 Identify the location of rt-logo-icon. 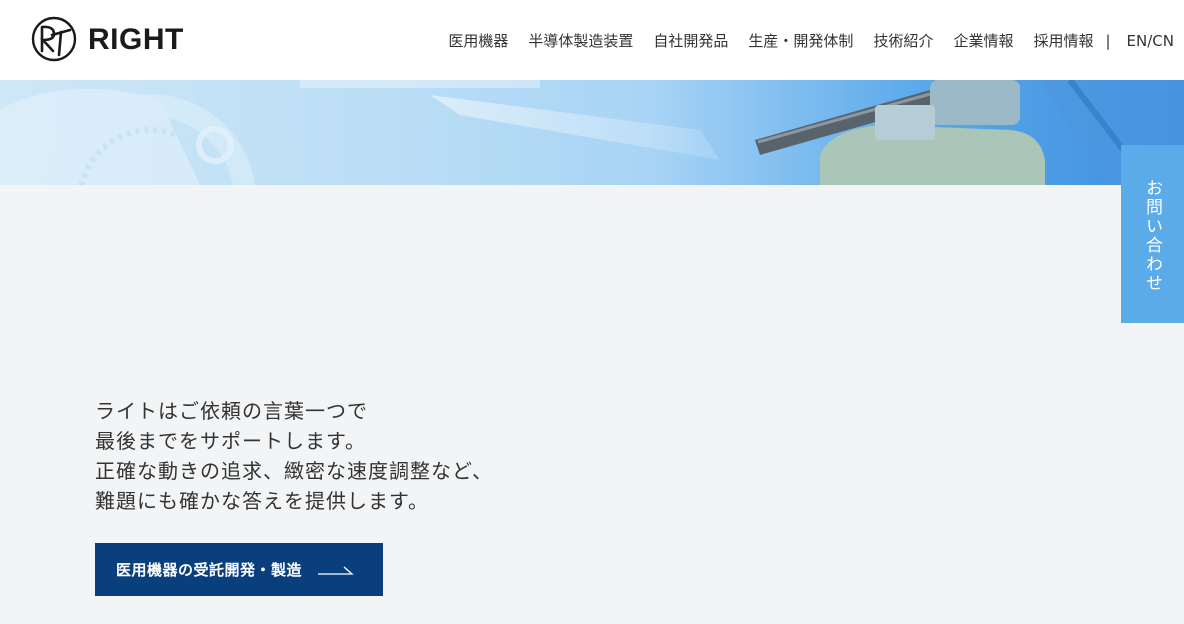
(54, 39).